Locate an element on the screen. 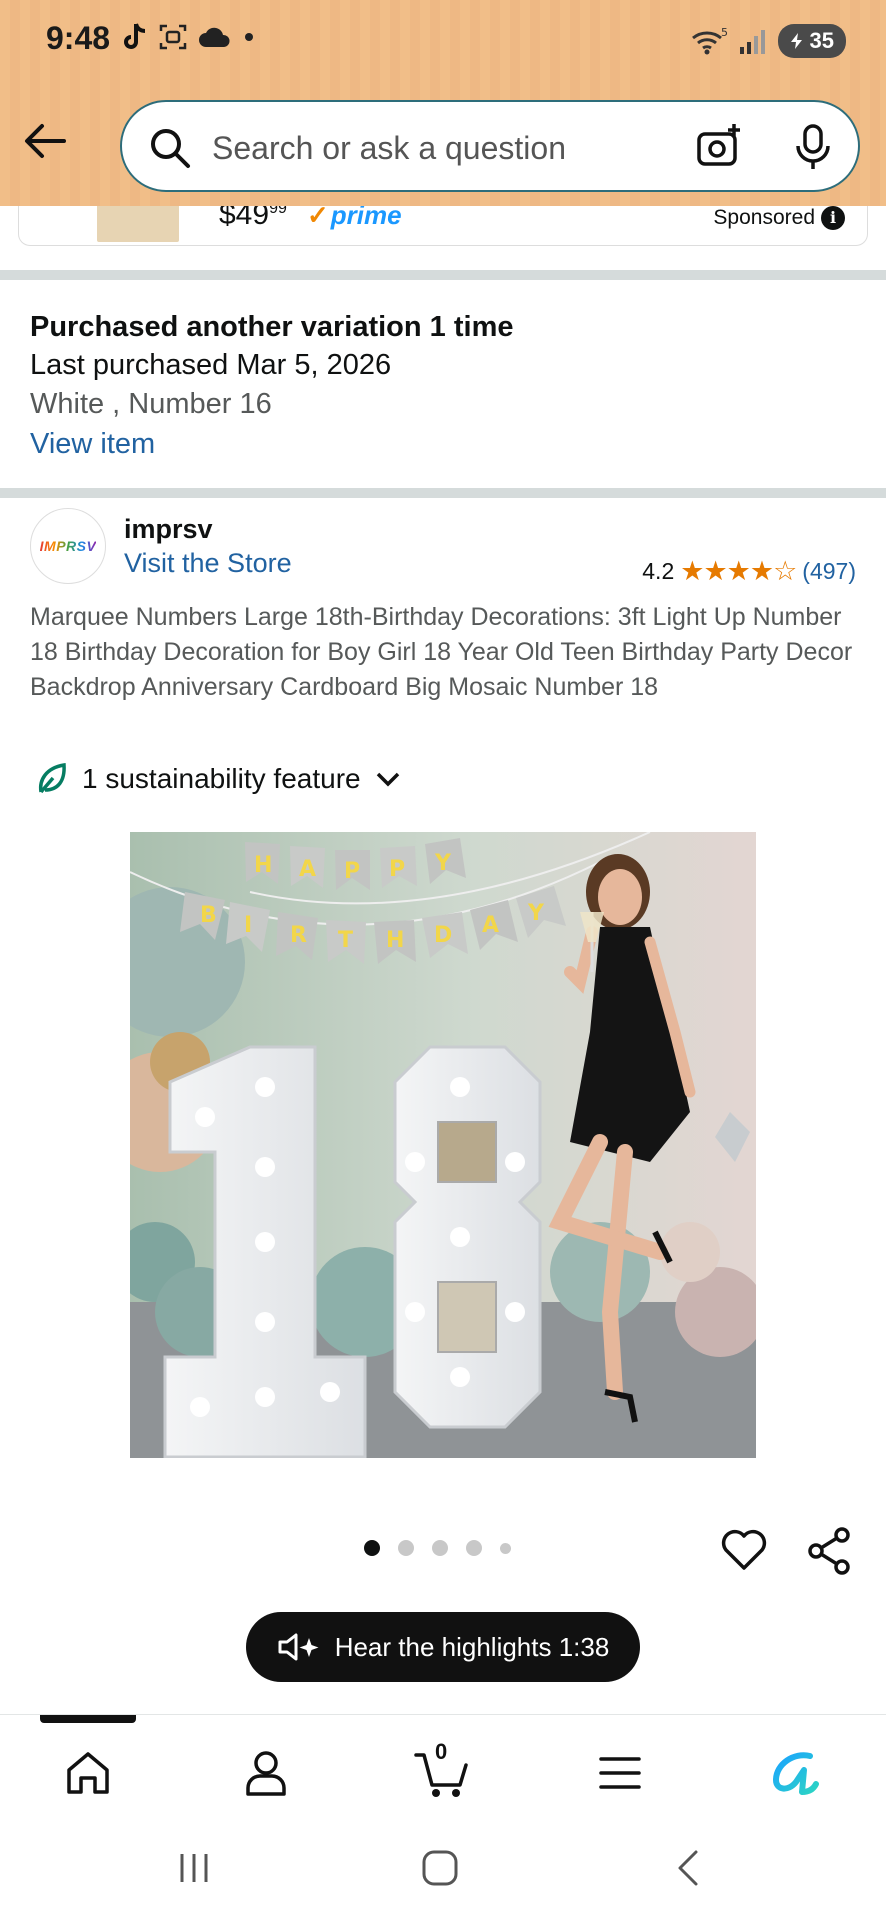  info-icon: i is located at coordinates (833, 218).